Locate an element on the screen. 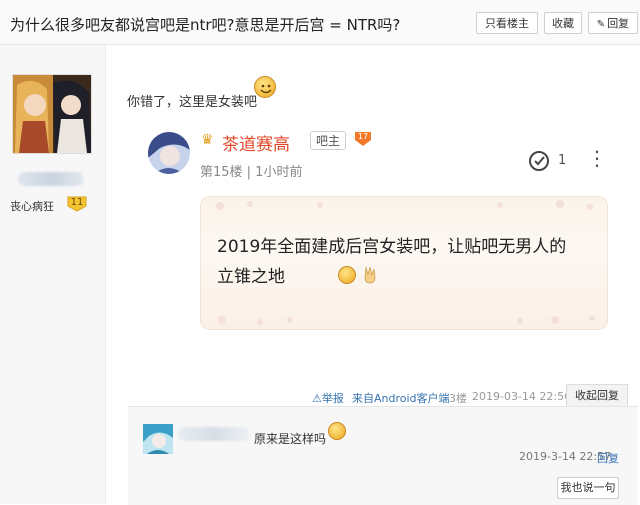  more-options-icon: ⋮ is located at coordinates (597, 158).